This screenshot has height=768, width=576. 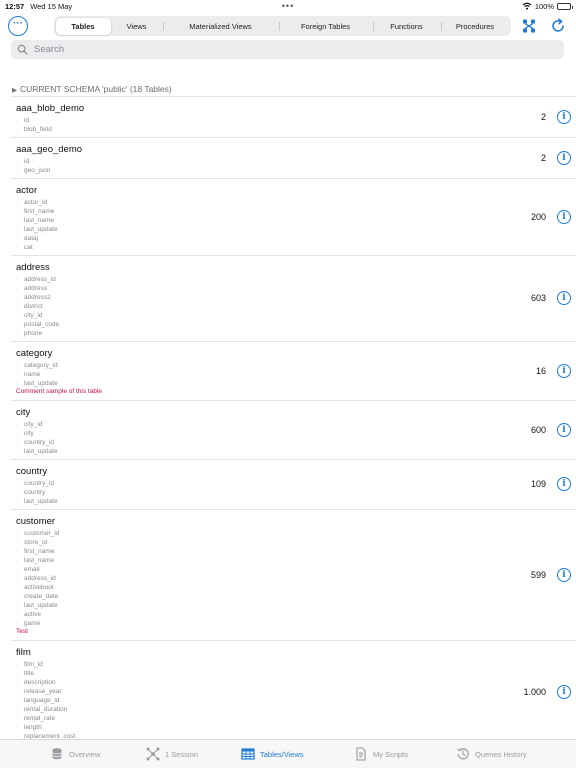 What do you see at coordinates (538, 216) in the screenshot?
I see `row-count: 200` at bounding box center [538, 216].